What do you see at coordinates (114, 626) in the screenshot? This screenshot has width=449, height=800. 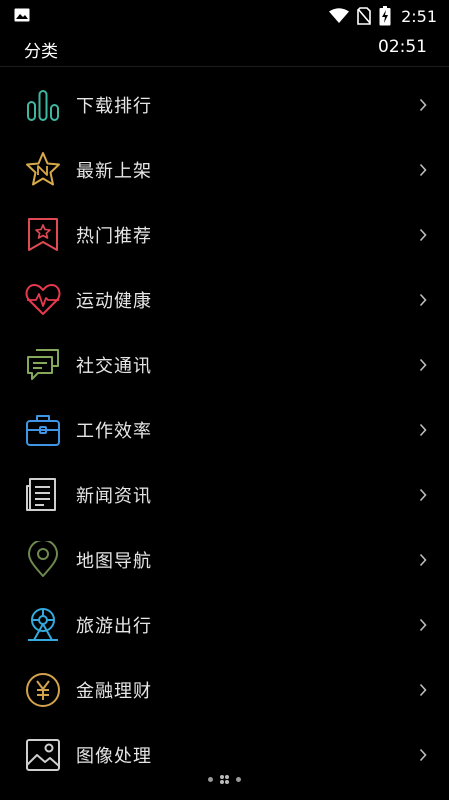 I see `category-label: 旅游出行` at bounding box center [114, 626].